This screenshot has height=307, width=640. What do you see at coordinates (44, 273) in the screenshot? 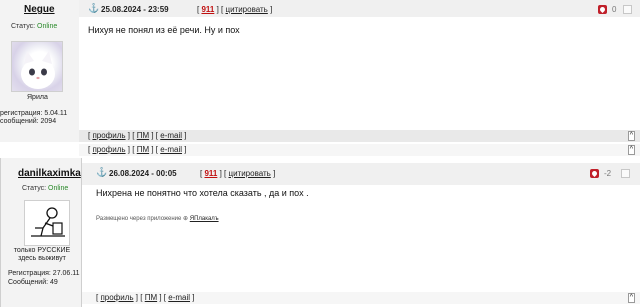
I see `registration-date: Регистрация: 27.06.11` at bounding box center [44, 273].